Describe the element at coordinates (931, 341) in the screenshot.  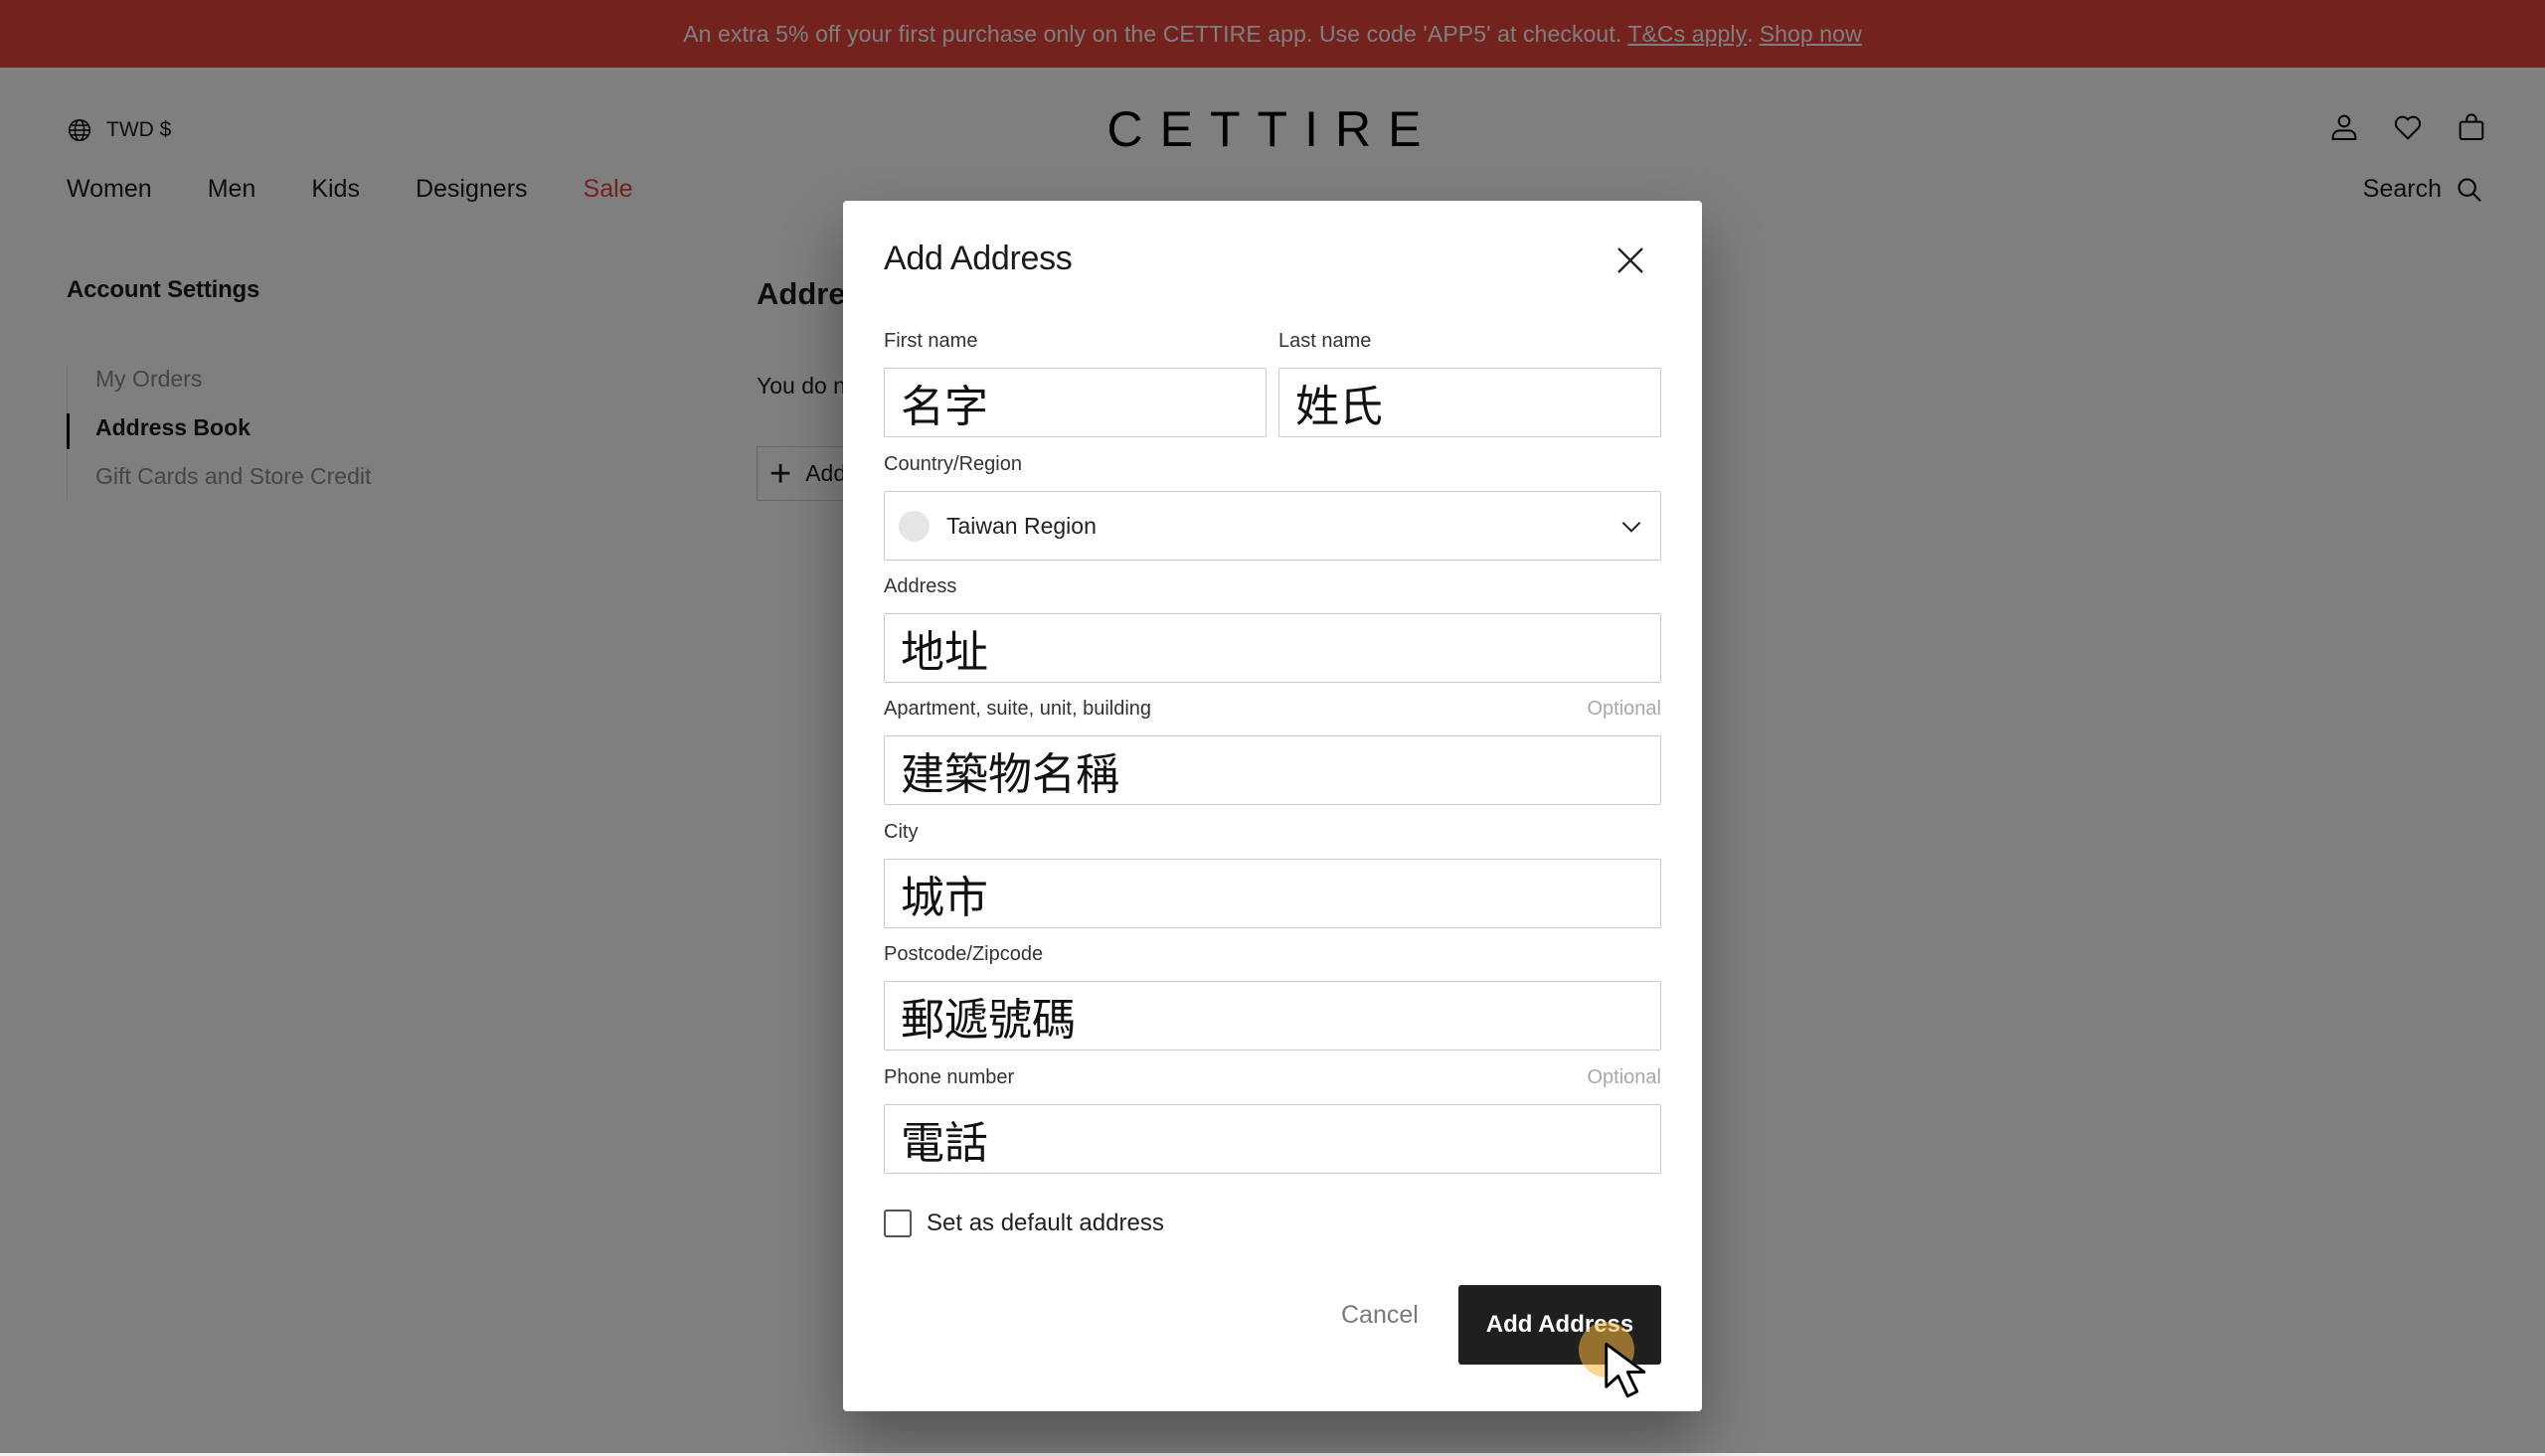
I see `first-name-label: First name` at that location.